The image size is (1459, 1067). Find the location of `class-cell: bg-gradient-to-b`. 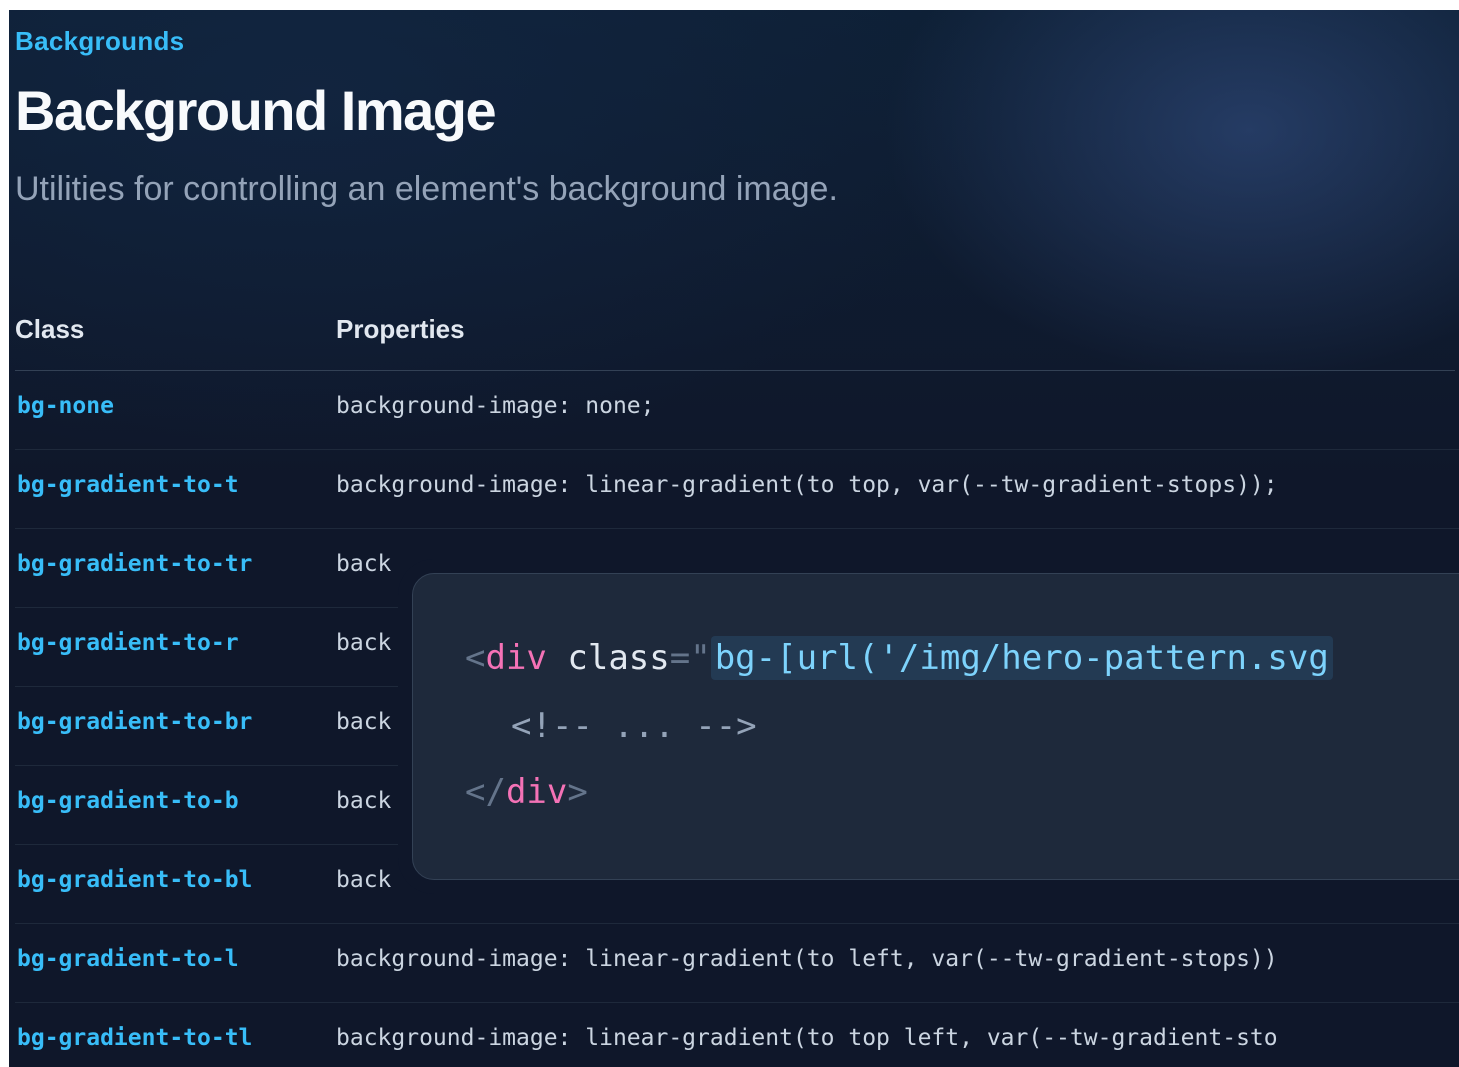

class-cell: bg-gradient-to-b is located at coordinates (128, 801).